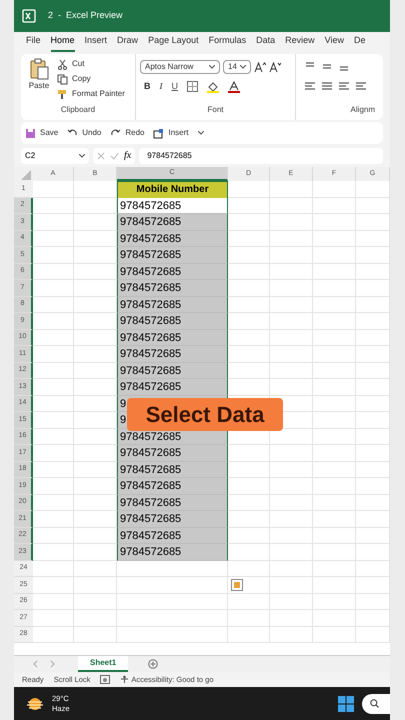 The width and height of the screenshot is (405, 720). Describe the element at coordinates (36, 664) in the screenshot. I see `scroll-left-icon` at that location.